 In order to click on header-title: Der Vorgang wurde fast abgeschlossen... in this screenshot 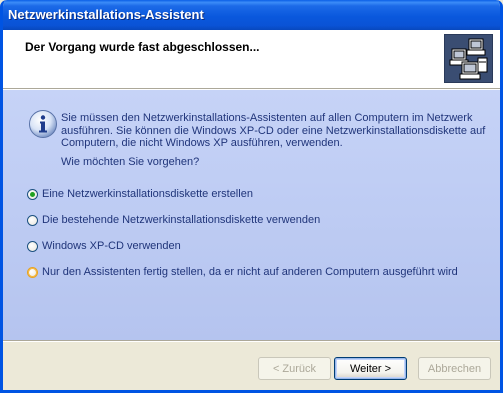, I will do `click(142, 47)`.